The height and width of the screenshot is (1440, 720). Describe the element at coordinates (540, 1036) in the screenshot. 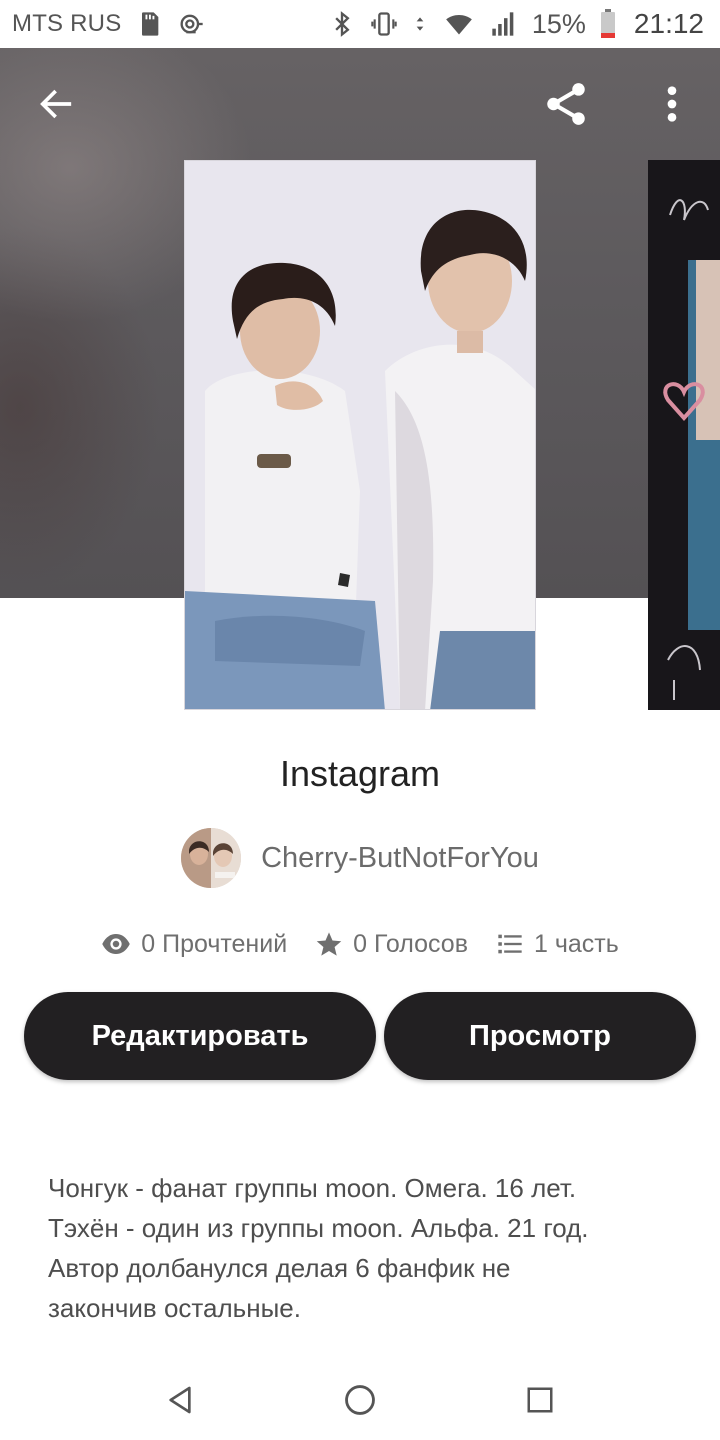

I see `view-button: Просмотр` at that location.